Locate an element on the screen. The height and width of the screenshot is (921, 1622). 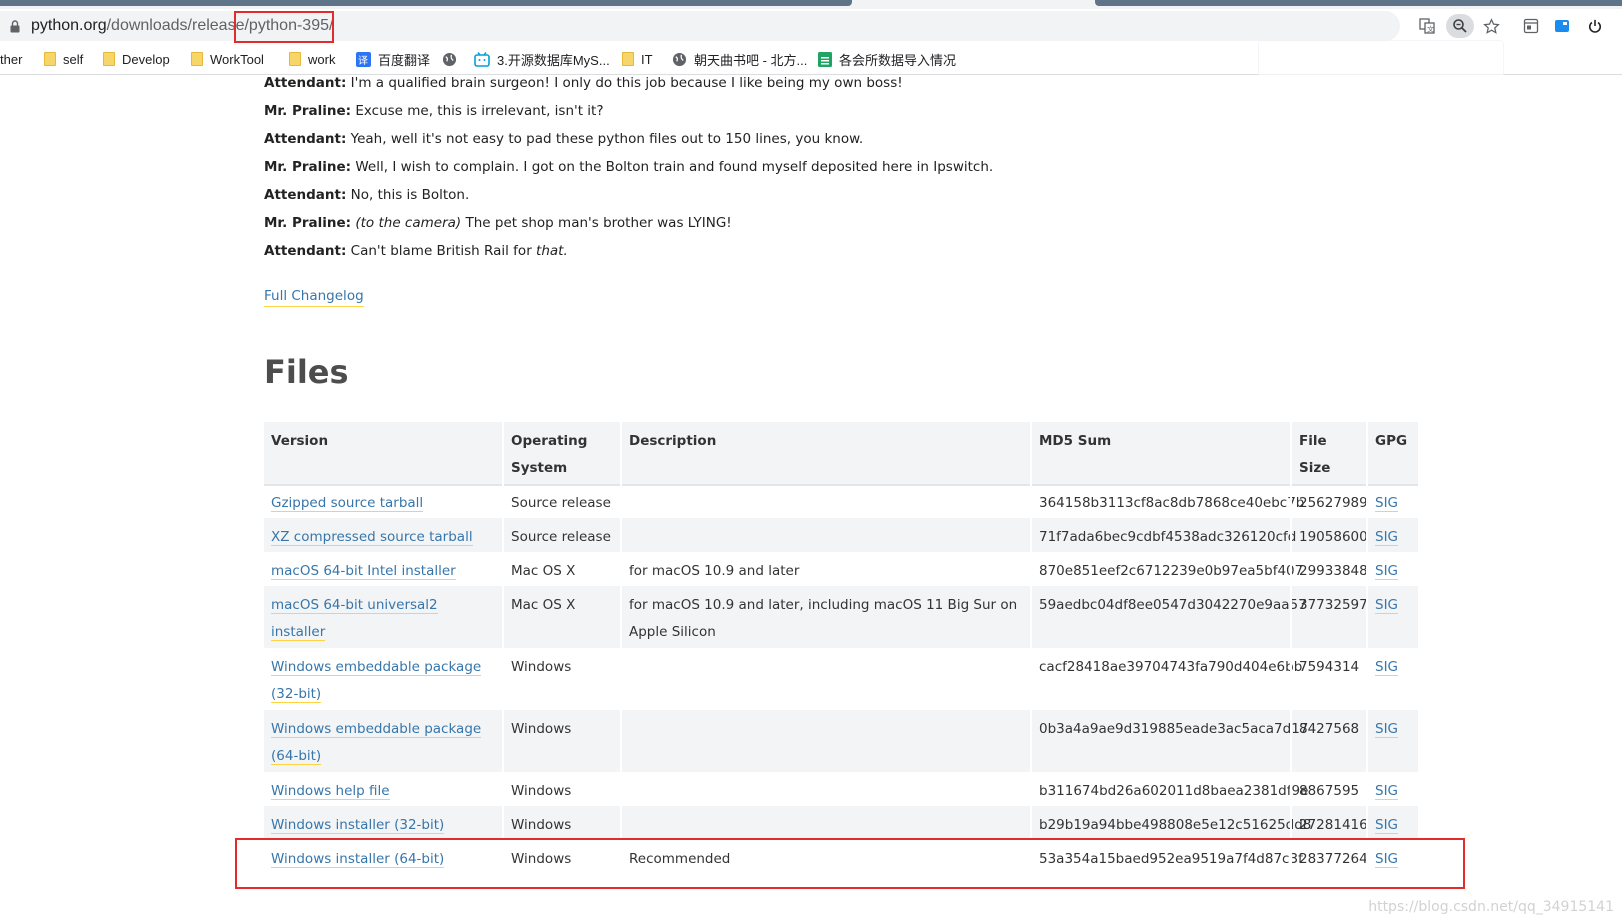
extension-blue-icon is located at coordinates (1562, 26).